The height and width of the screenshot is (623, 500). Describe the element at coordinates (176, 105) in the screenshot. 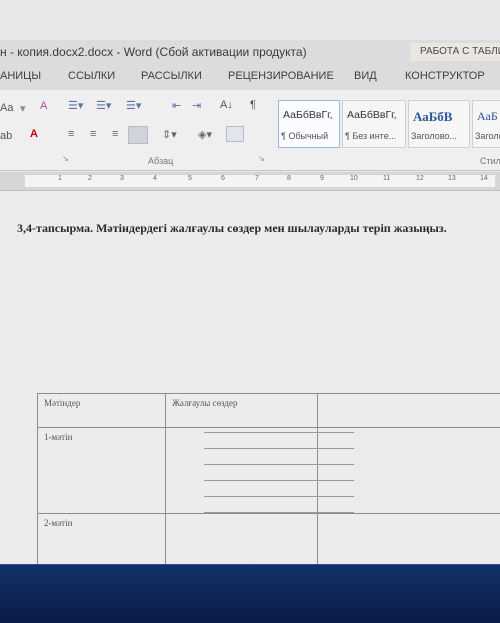

I see `decrease-indent-icon: ⇤` at that location.